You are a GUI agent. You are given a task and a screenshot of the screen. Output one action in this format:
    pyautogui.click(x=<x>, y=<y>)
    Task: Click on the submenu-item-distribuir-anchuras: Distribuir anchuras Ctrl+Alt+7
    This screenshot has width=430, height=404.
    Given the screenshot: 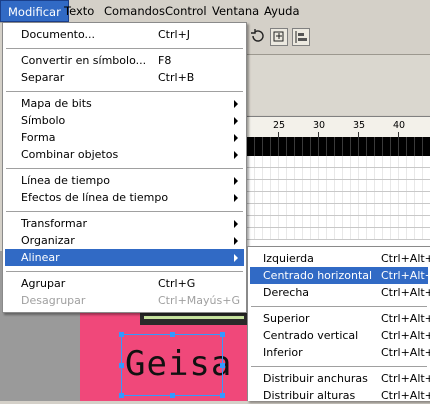 What is the action you would take?
    pyautogui.click(x=340, y=378)
    